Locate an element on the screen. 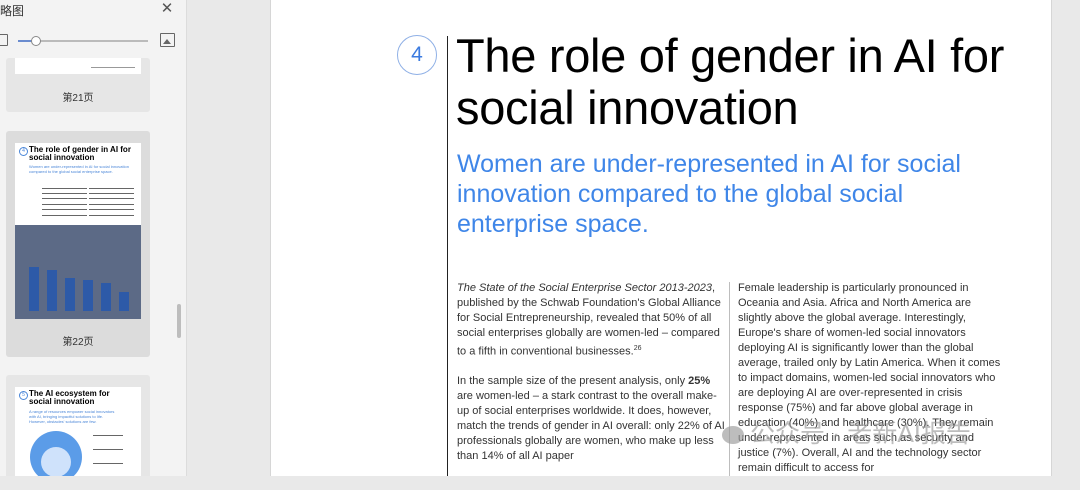 The height and width of the screenshot is (490, 1080). large-thumbnail-icon is located at coordinates (167, 40).